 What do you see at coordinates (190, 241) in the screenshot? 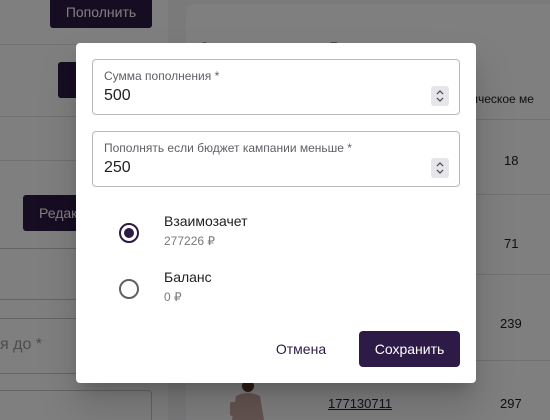
I see `option-amount: 277226 ₽` at bounding box center [190, 241].